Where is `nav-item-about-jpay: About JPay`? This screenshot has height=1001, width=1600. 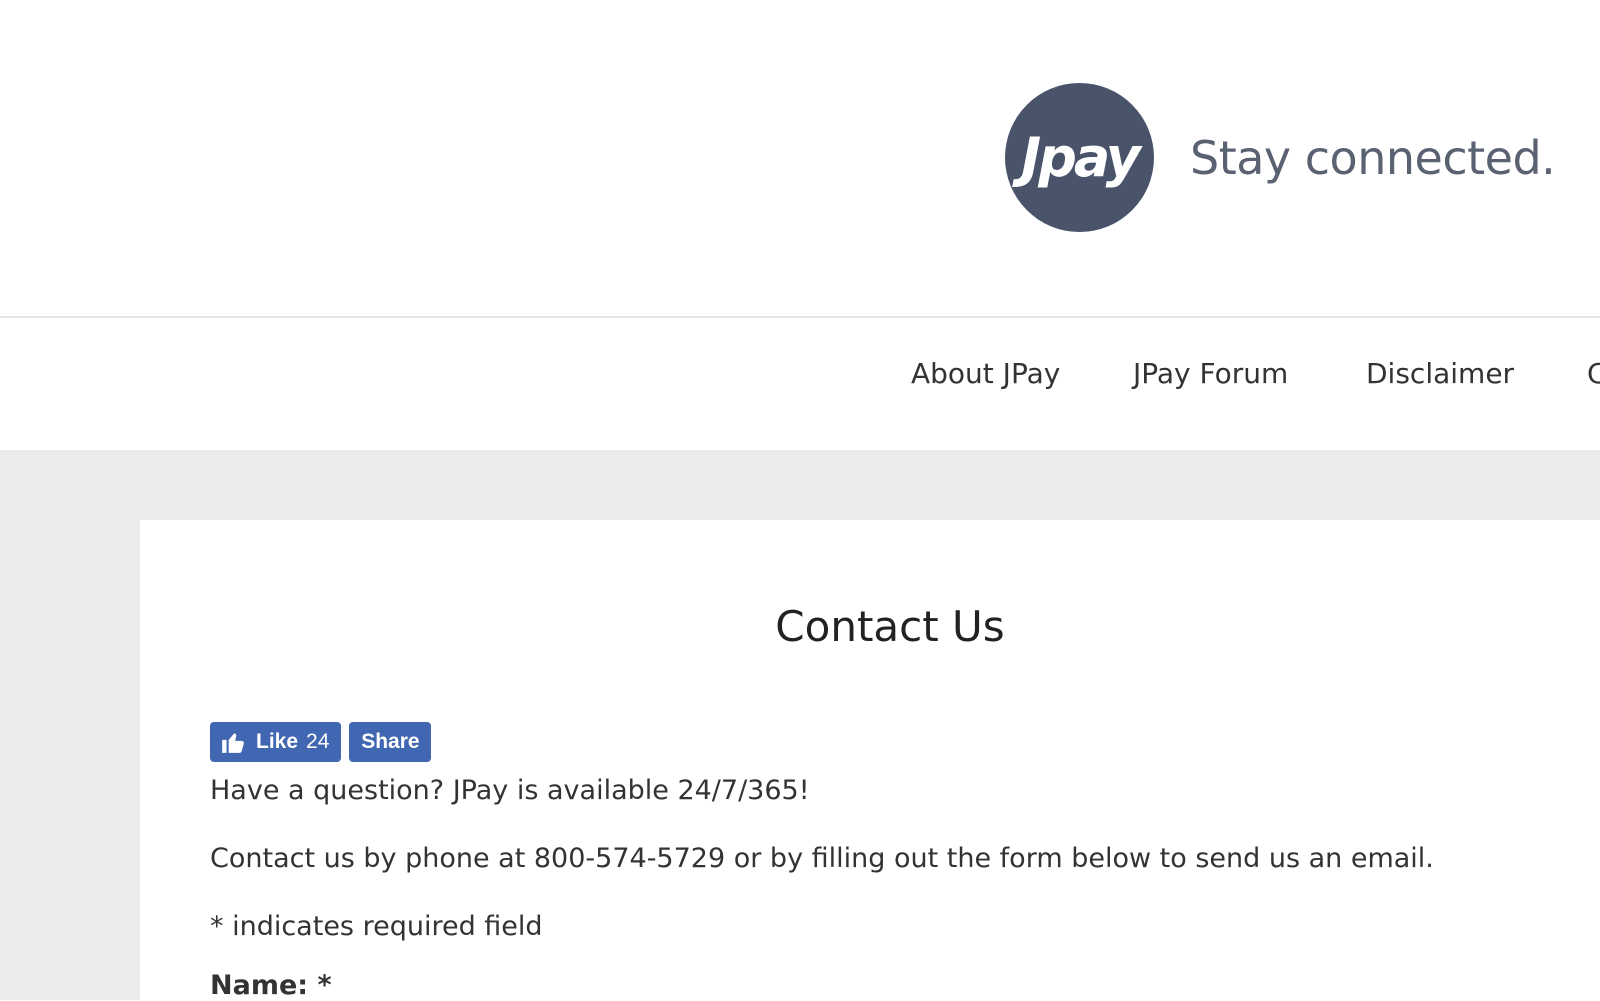
nav-item-about-jpay: About JPay is located at coordinates (985, 373).